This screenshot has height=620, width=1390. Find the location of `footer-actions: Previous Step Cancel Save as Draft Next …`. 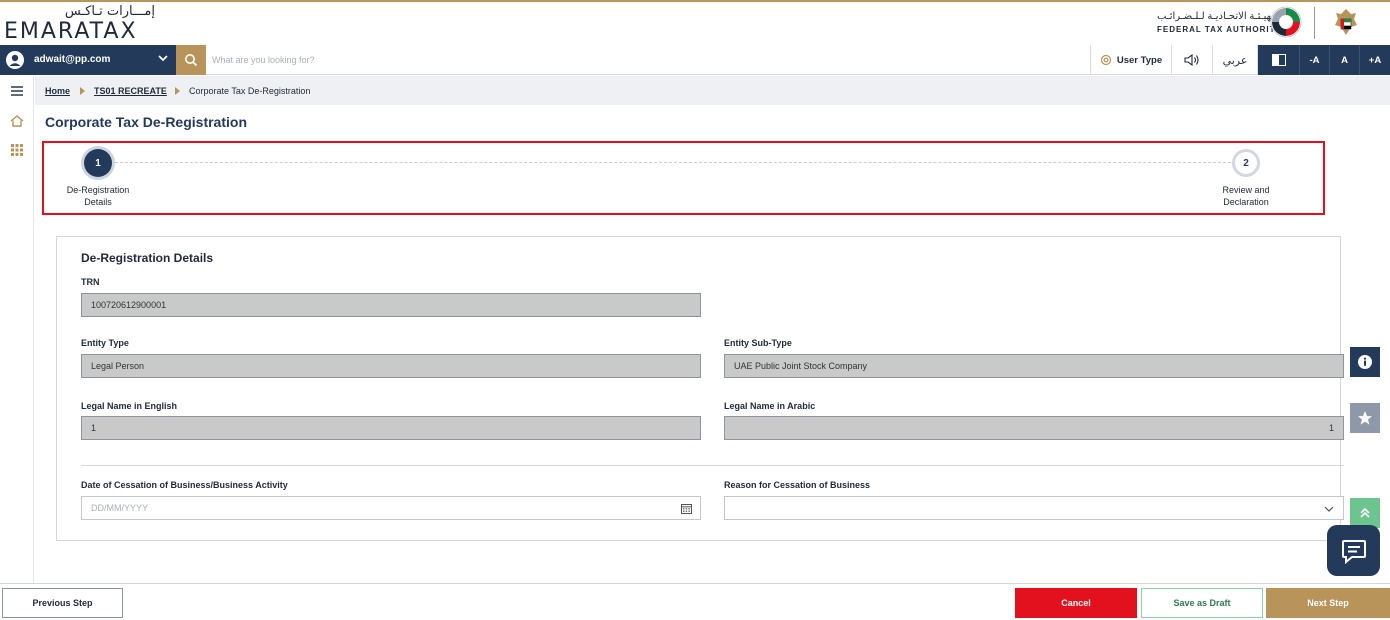

footer-actions: Previous Step Cancel Save as Draft Next … is located at coordinates (695, 601).